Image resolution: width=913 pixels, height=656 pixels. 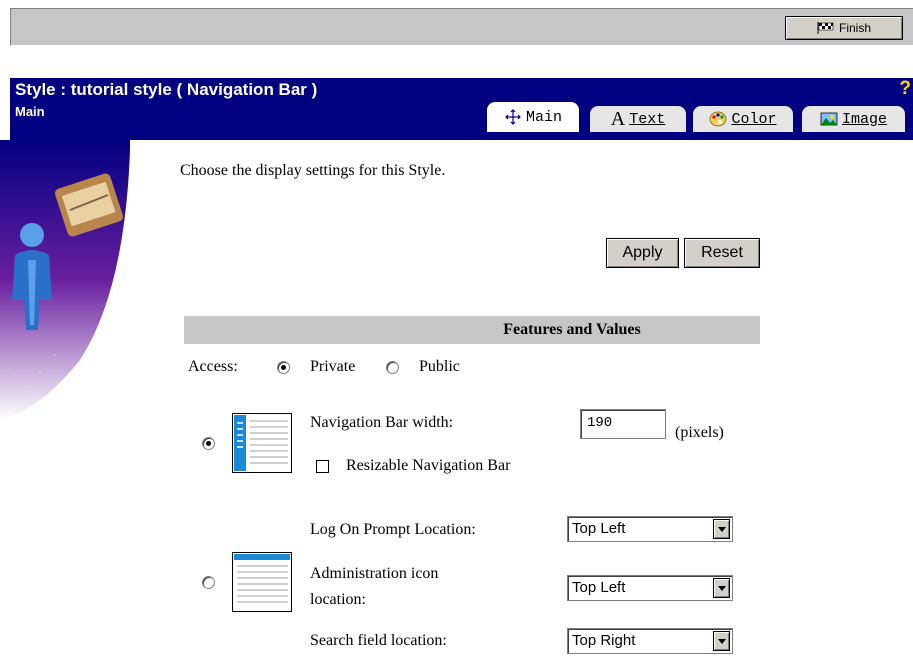 What do you see at coordinates (650, 641) in the screenshot?
I see `search-location-select: Top Right` at bounding box center [650, 641].